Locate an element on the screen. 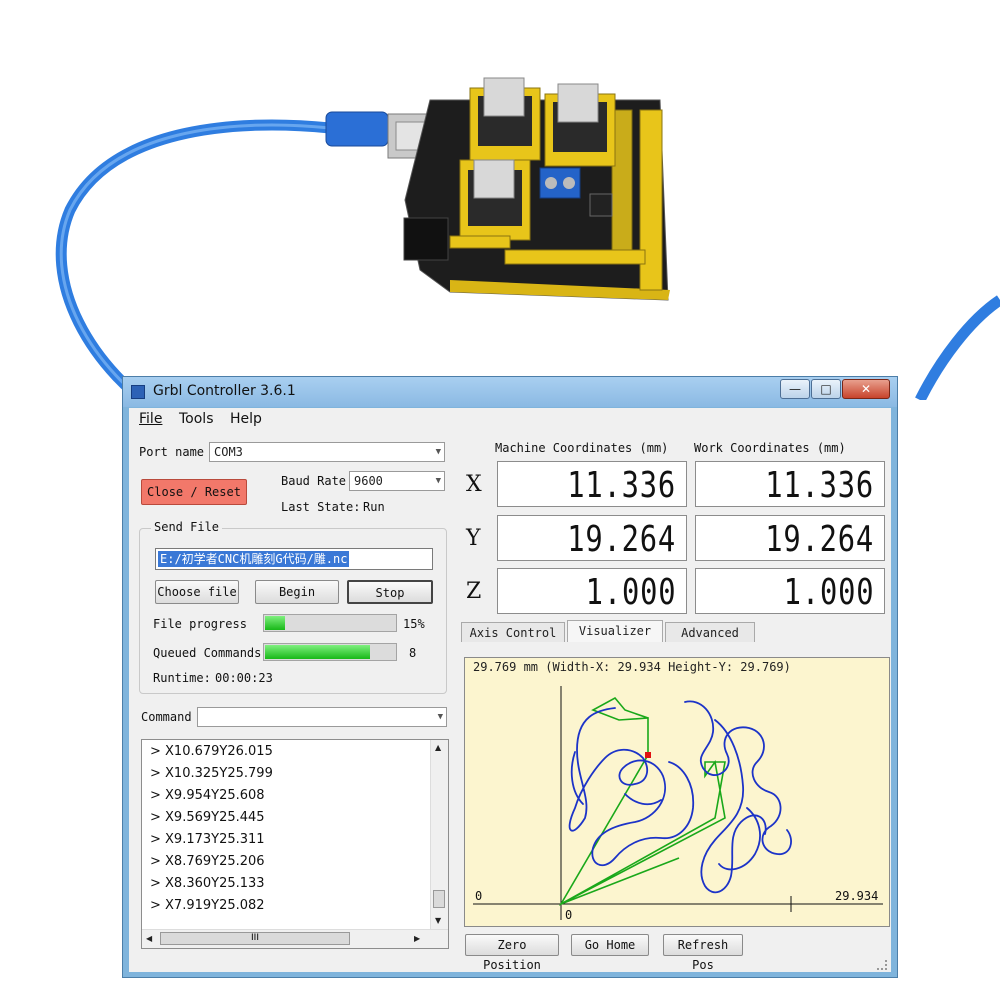 Image resolution: width=1000 pixels, height=1000 pixels. work-x-value: 11.336 is located at coordinates (819, 485).